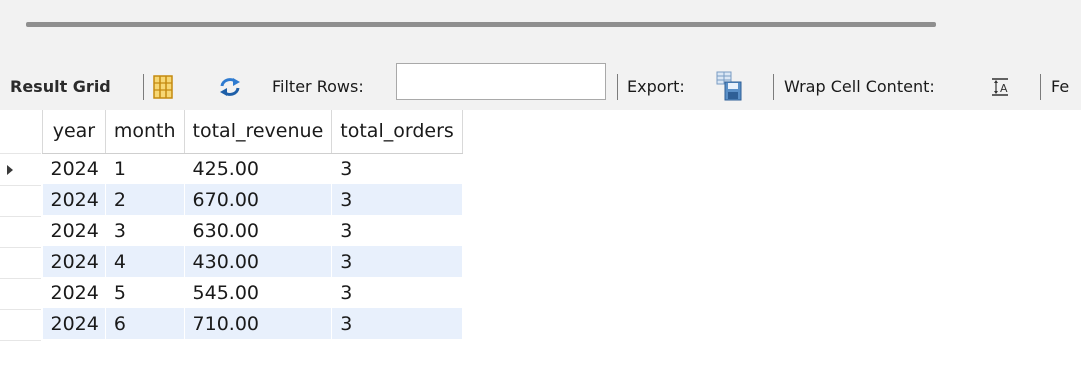 The height and width of the screenshot is (366, 1081). What do you see at coordinates (10, 170) in the screenshot?
I see `current-row-arrow-icon` at bounding box center [10, 170].